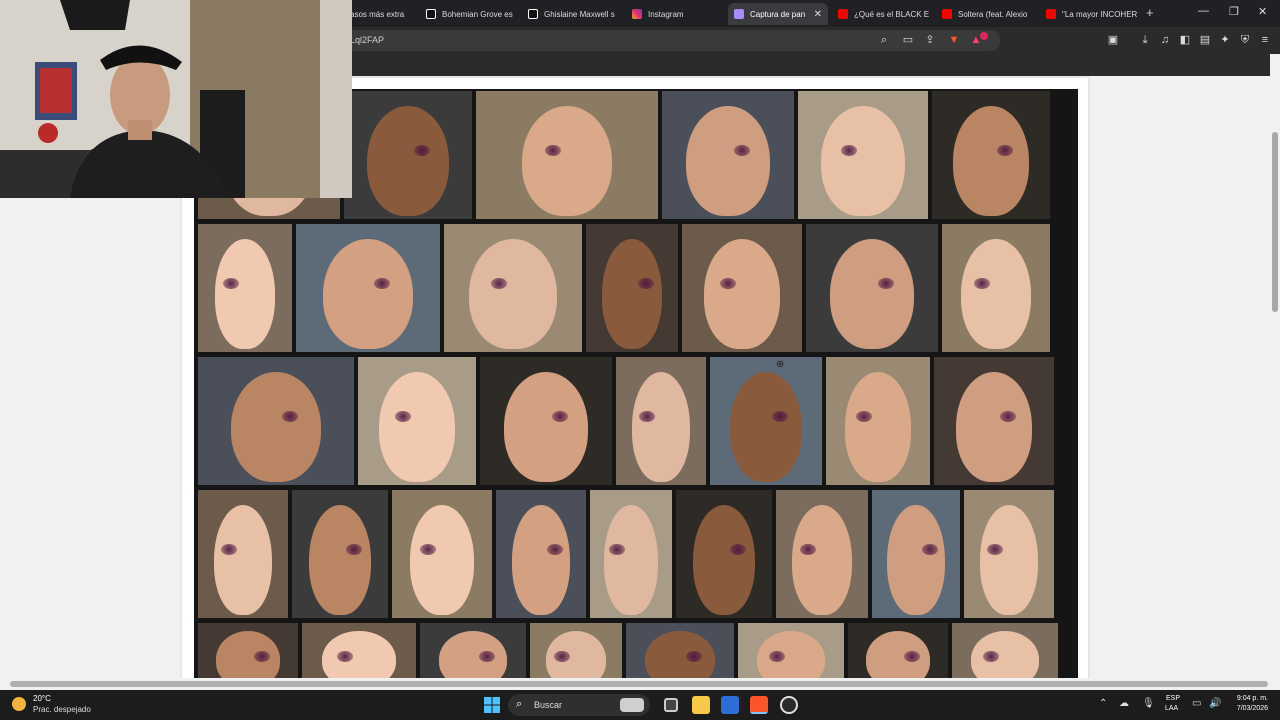 The height and width of the screenshot is (720, 1280). What do you see at coordinates (1248, 708) in the screenshot?
I see `clock-date: 7/03/2026` at bounding box center [1248, 708].